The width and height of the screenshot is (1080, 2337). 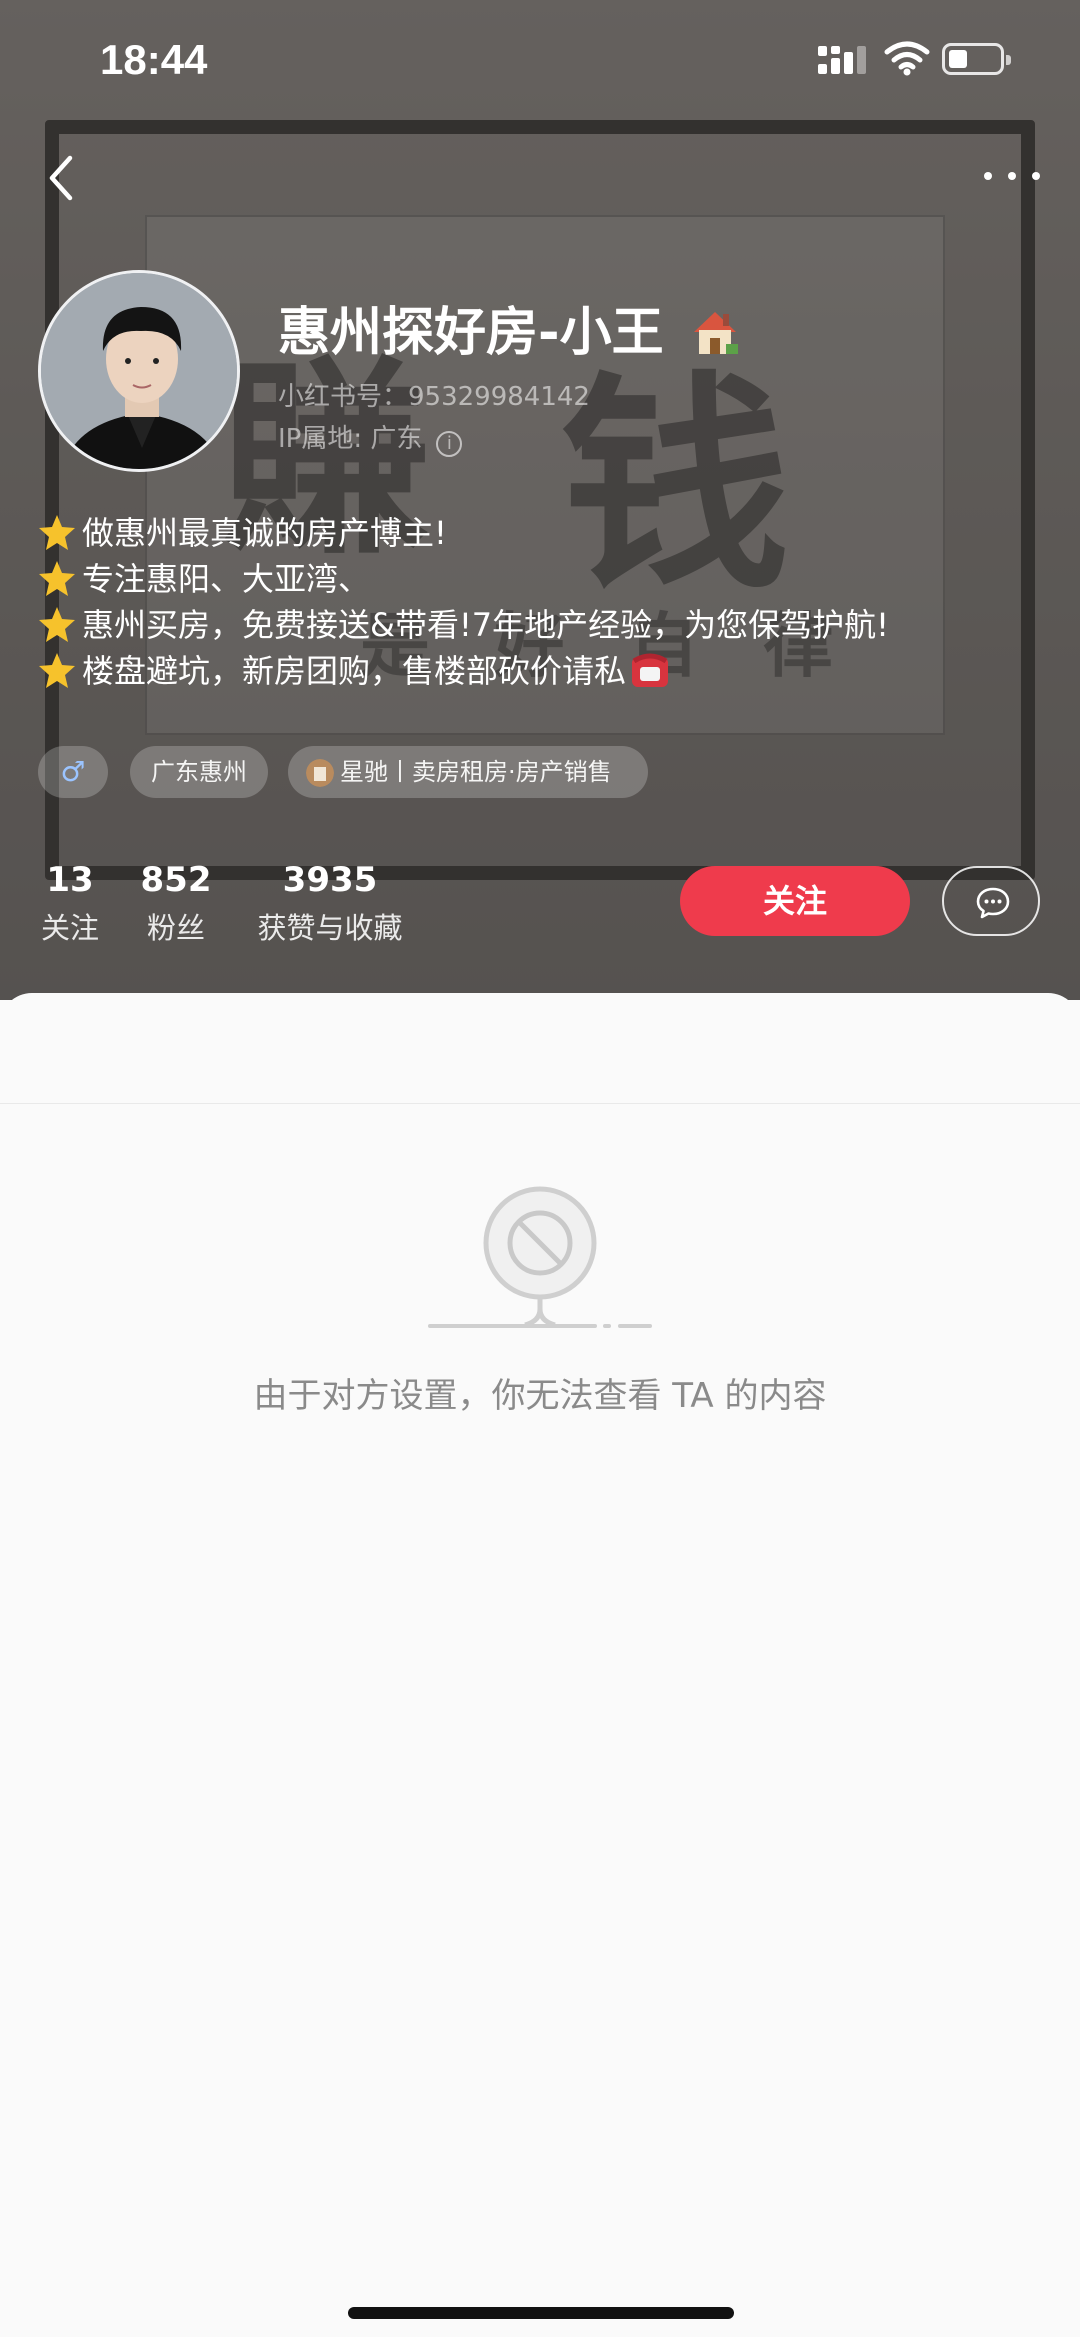 I want to click on status-time: 18:44, so click(x=154, y=59).